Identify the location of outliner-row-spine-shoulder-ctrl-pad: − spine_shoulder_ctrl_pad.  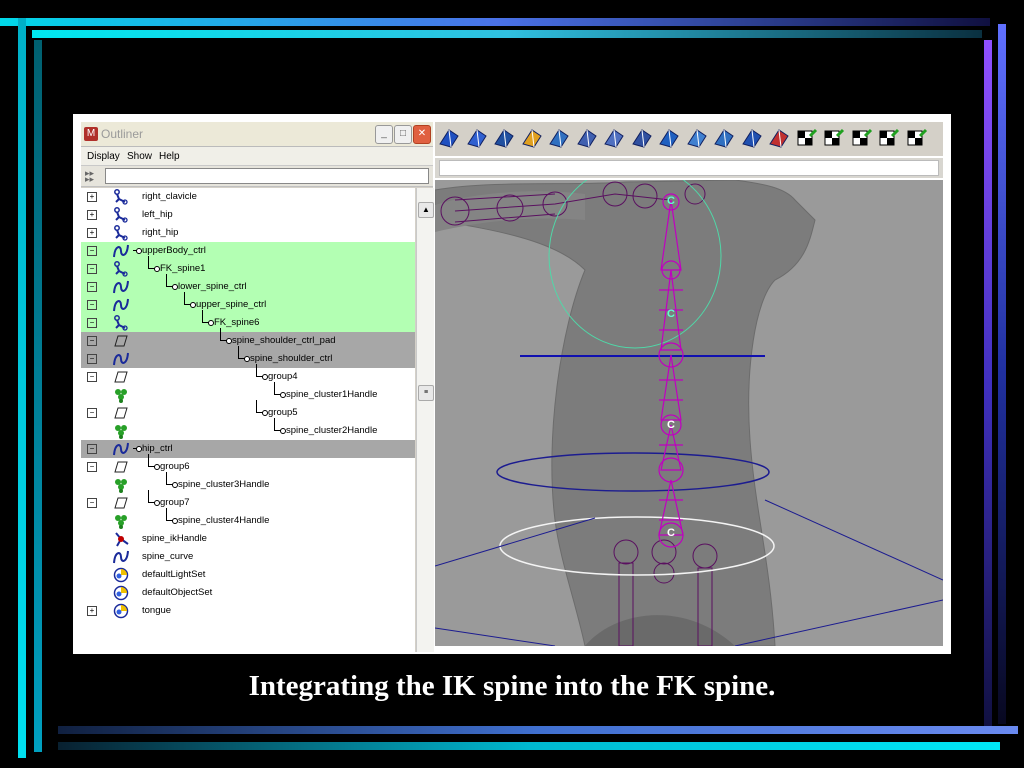
(248, 339).